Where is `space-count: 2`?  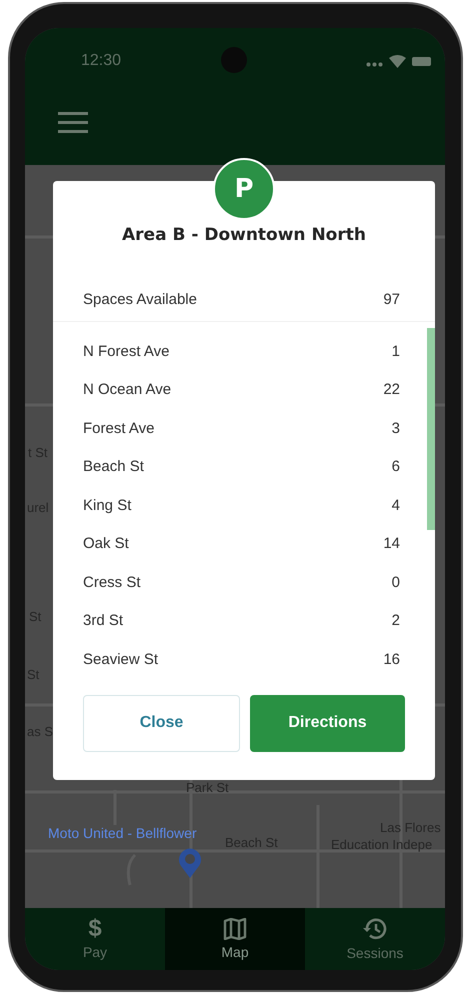
space-count: 2 is located at coordinates (396, 621).